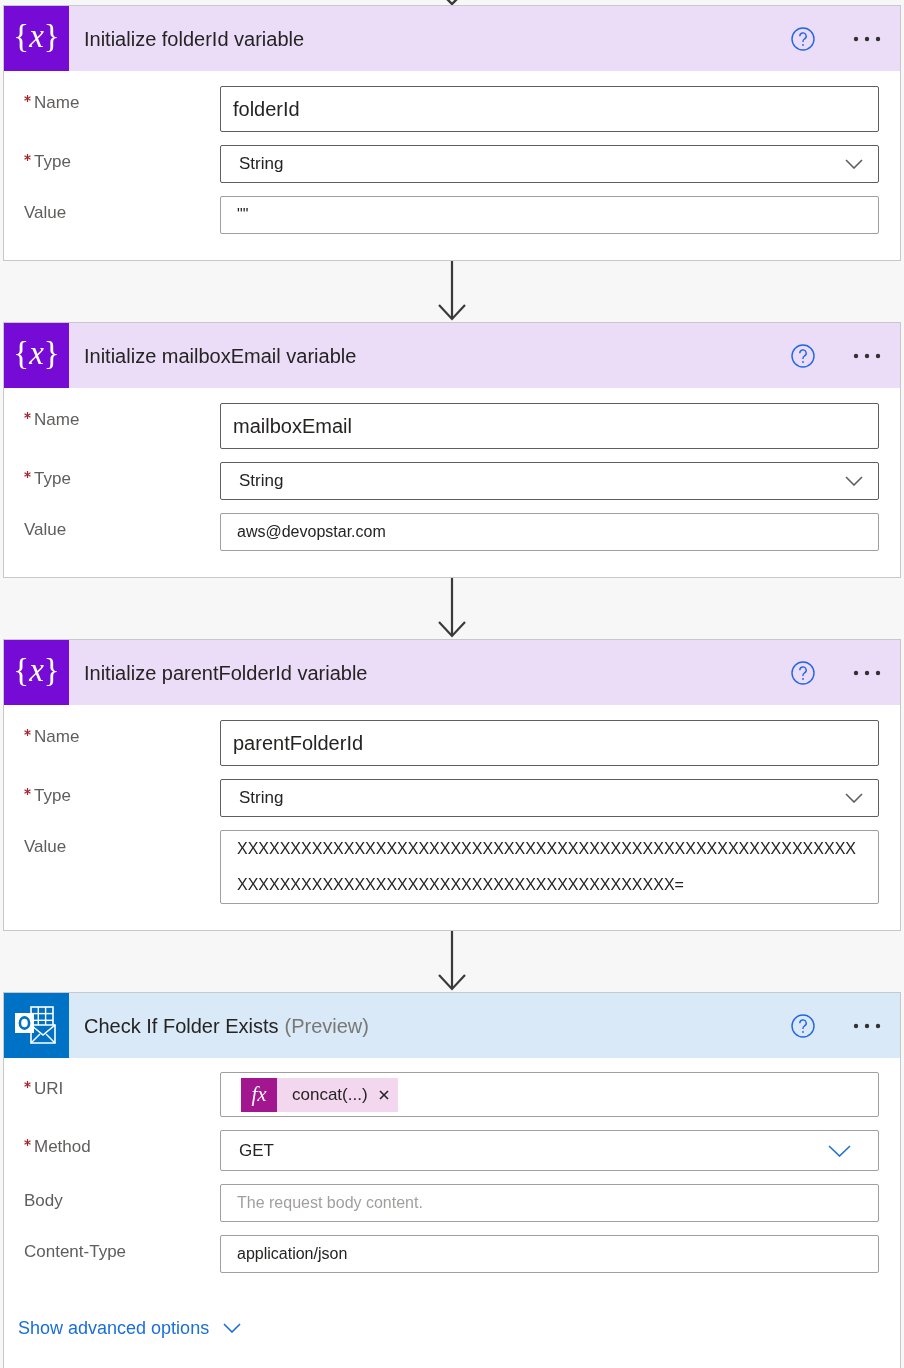 The width and height of the screenshot is (904, 1368). What do you see at coordinates (549, 1150) in the screenshot?
I see `dropdown: GET` at bounding box center [549, 1150].